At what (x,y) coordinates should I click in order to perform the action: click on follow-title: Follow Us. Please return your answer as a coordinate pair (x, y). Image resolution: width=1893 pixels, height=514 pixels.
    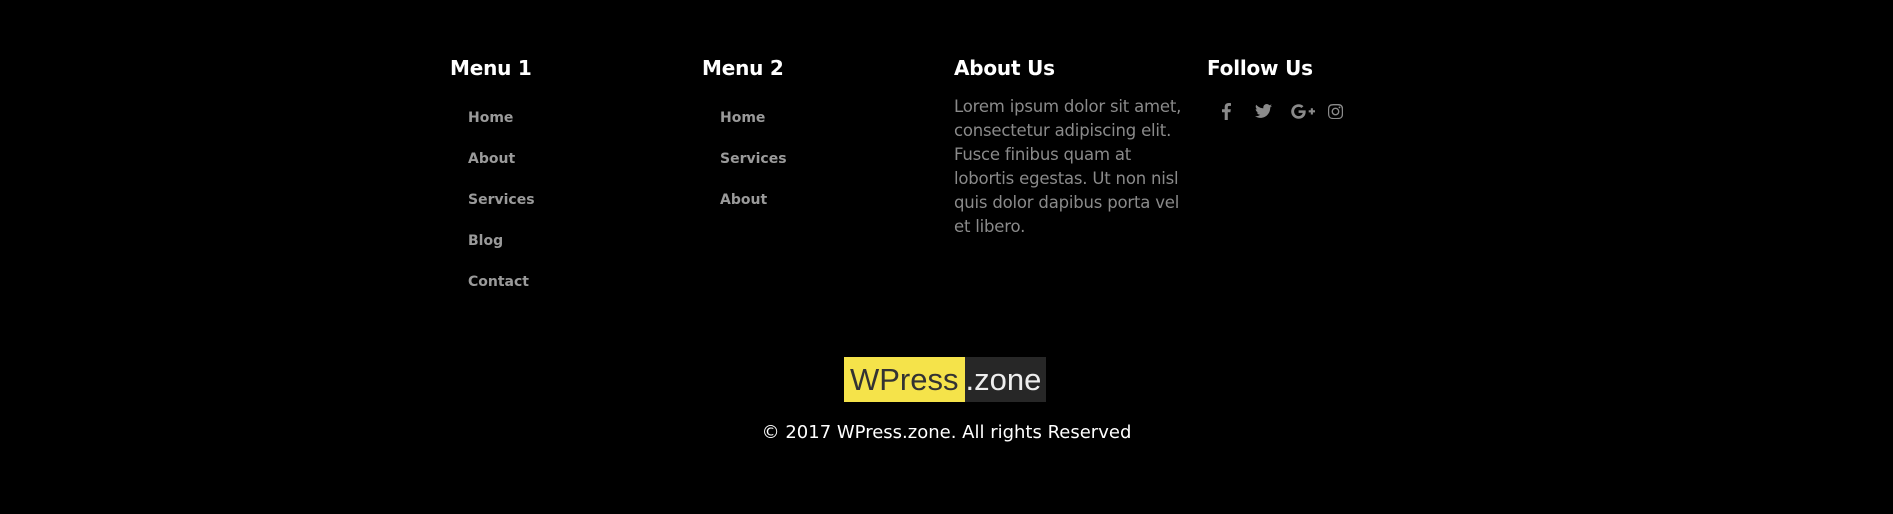
    Looking at the image, I should click on (1260, 68).